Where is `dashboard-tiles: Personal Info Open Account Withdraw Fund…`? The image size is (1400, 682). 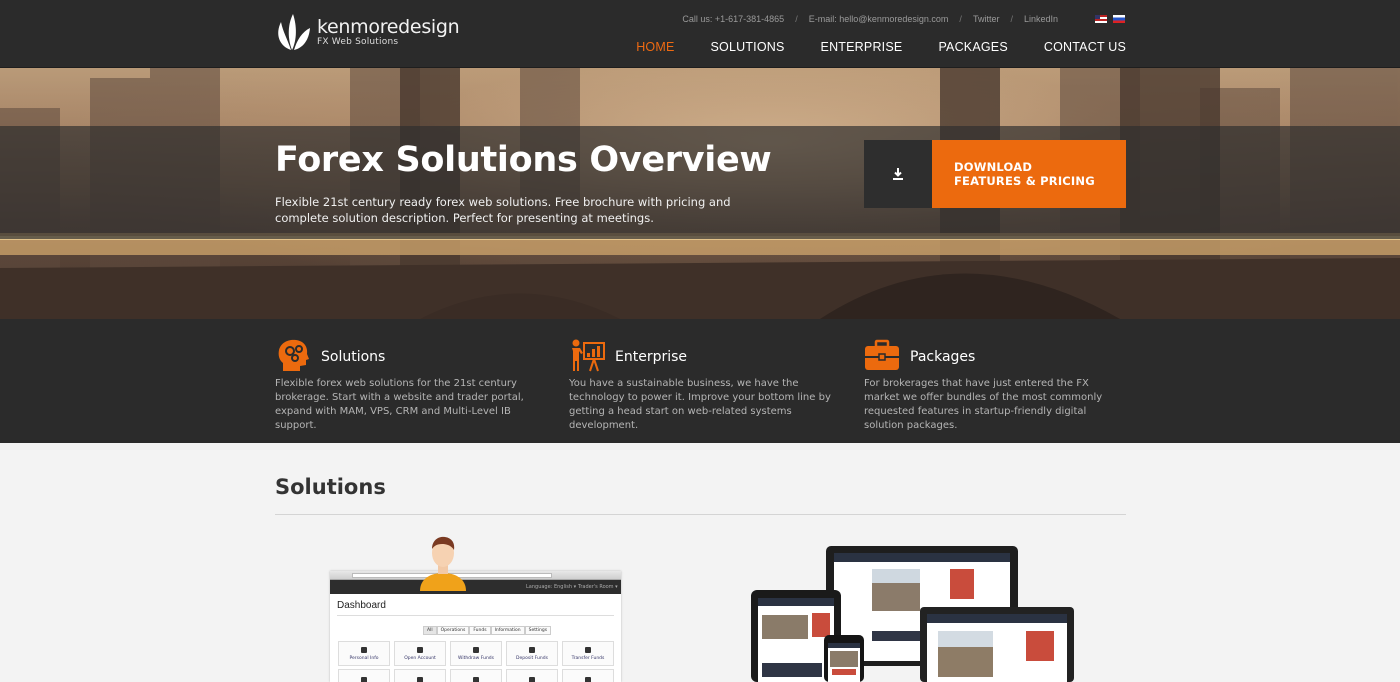
dashboard-tiles: Personal Info Open Account Withdraw Fund… is located at coordinates (476, 661).